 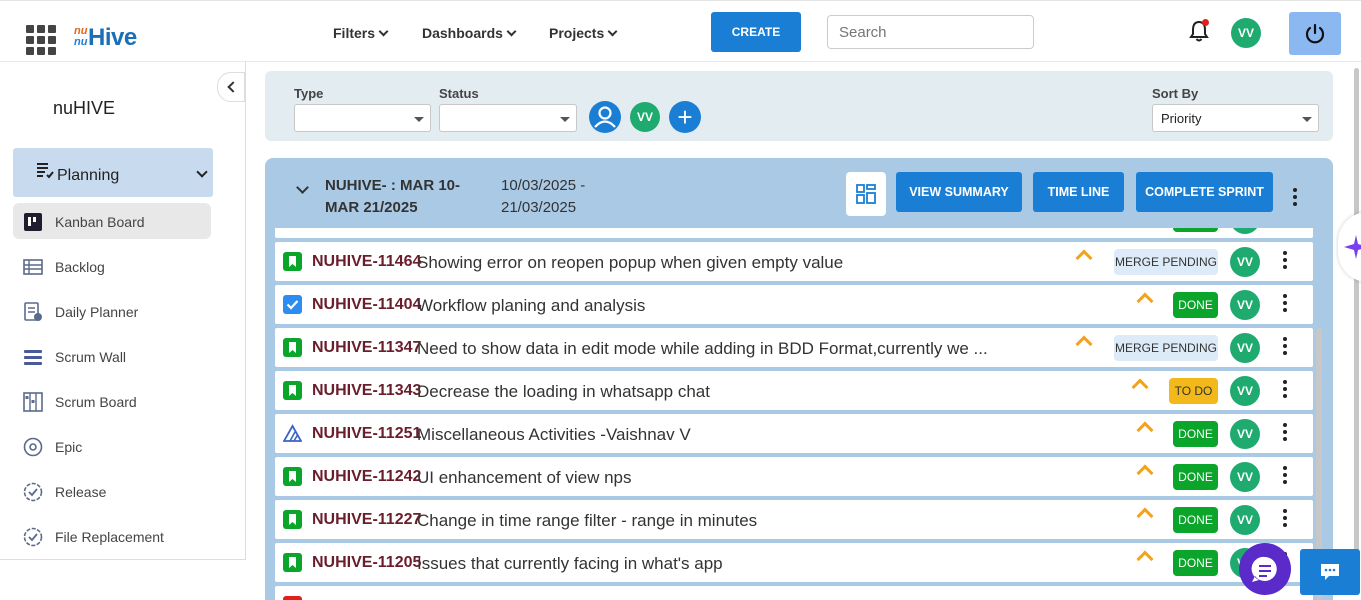 I want to click on support-chat-button, so click(x=1330, y=572).